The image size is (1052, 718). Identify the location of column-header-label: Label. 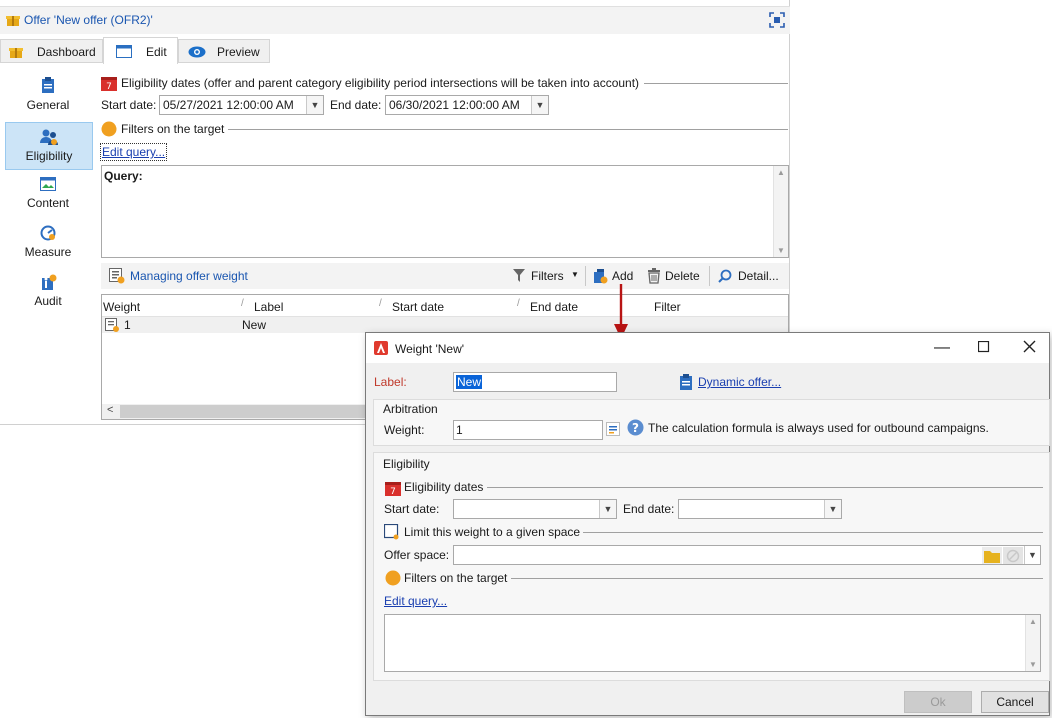
(268, 307).